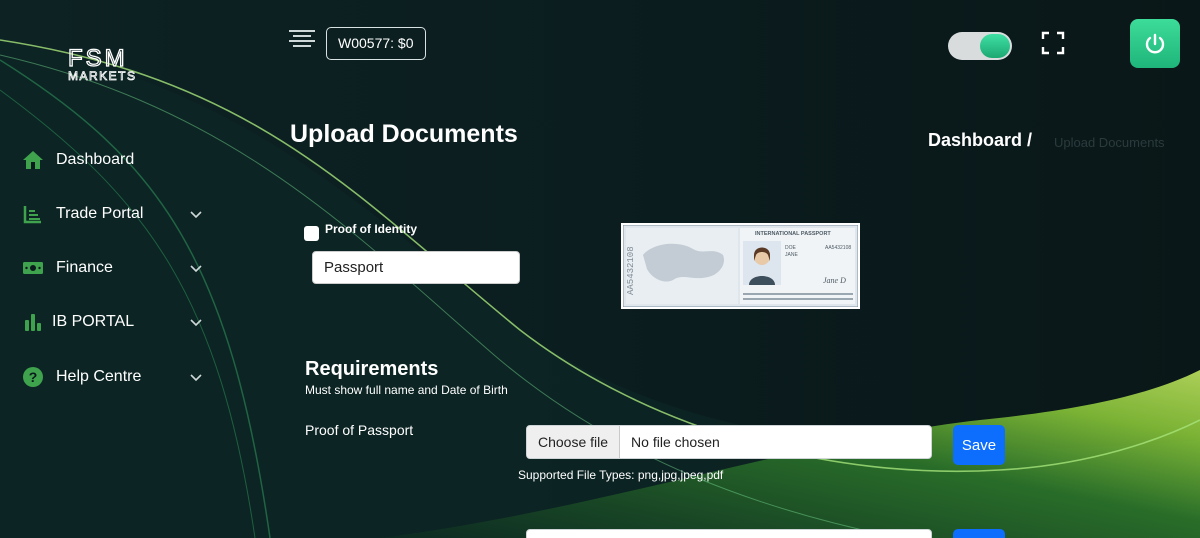 This screenshot has width=1200, height=538. I want to click on help-icon: ?, so click(33, 377).